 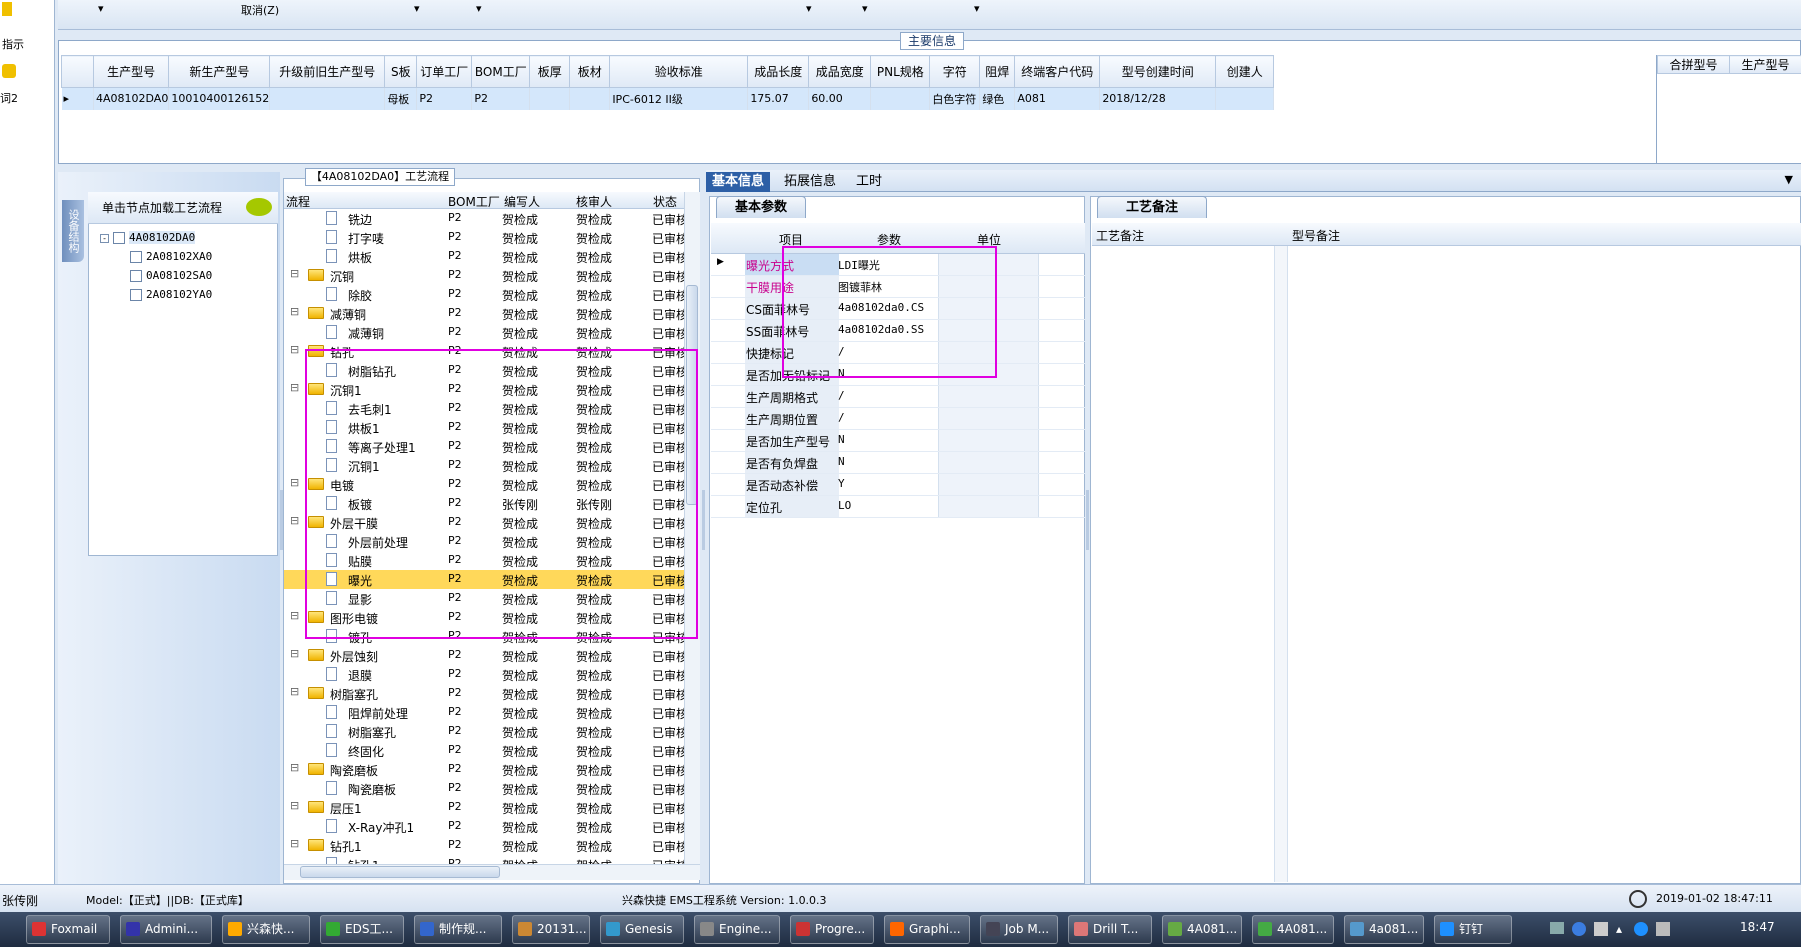 I want to click on process-row: ⊟ 树脂塞孔 P2 贺检成 贺检成 已审核, so click(x=484, y=693).